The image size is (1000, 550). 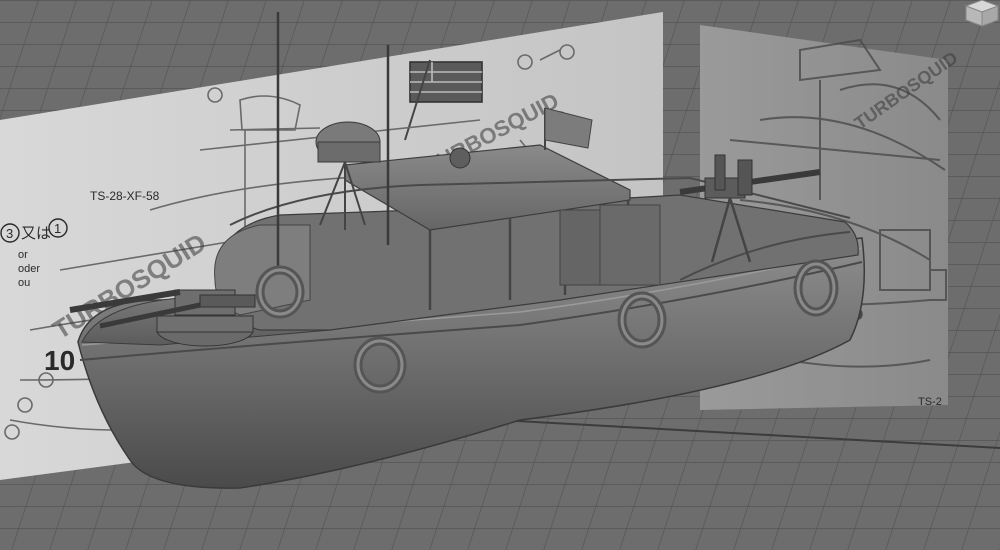 What do you see at coordinates (57, 228) in the screenshot?
I see `front-circle-label-b: 1` at bounding box center [57, 228].